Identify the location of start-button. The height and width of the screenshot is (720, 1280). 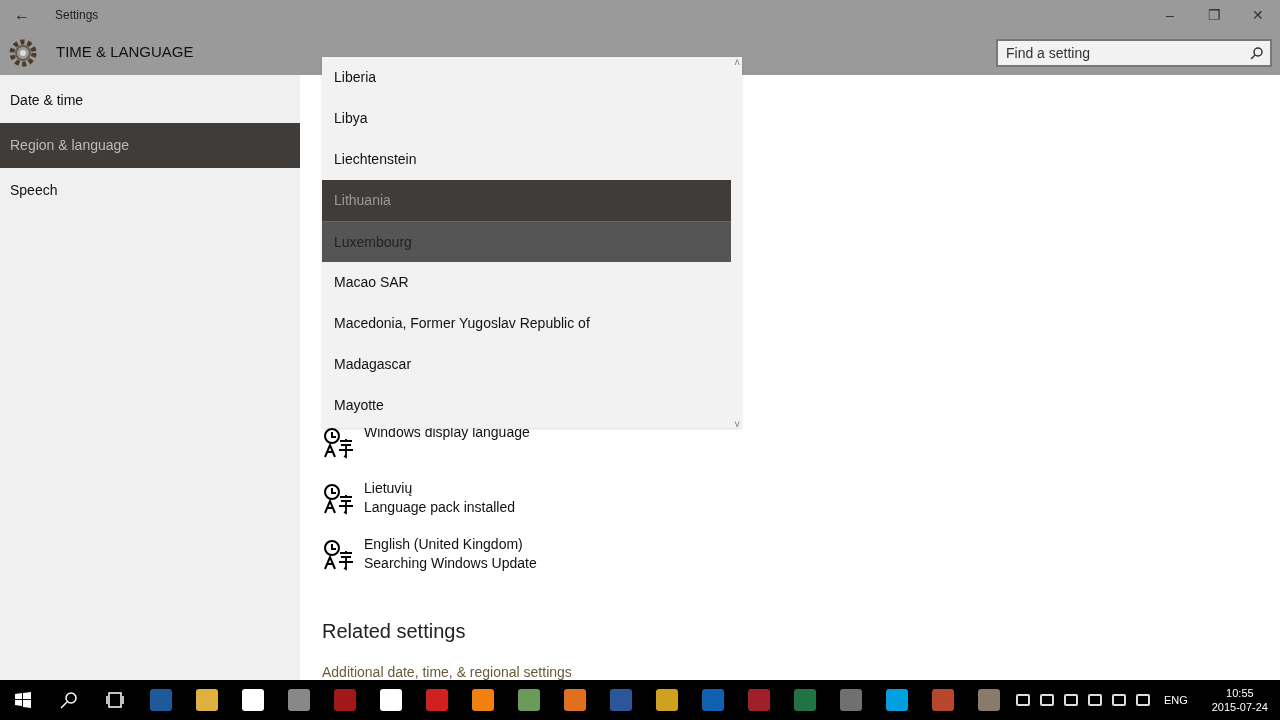
(23, 700).